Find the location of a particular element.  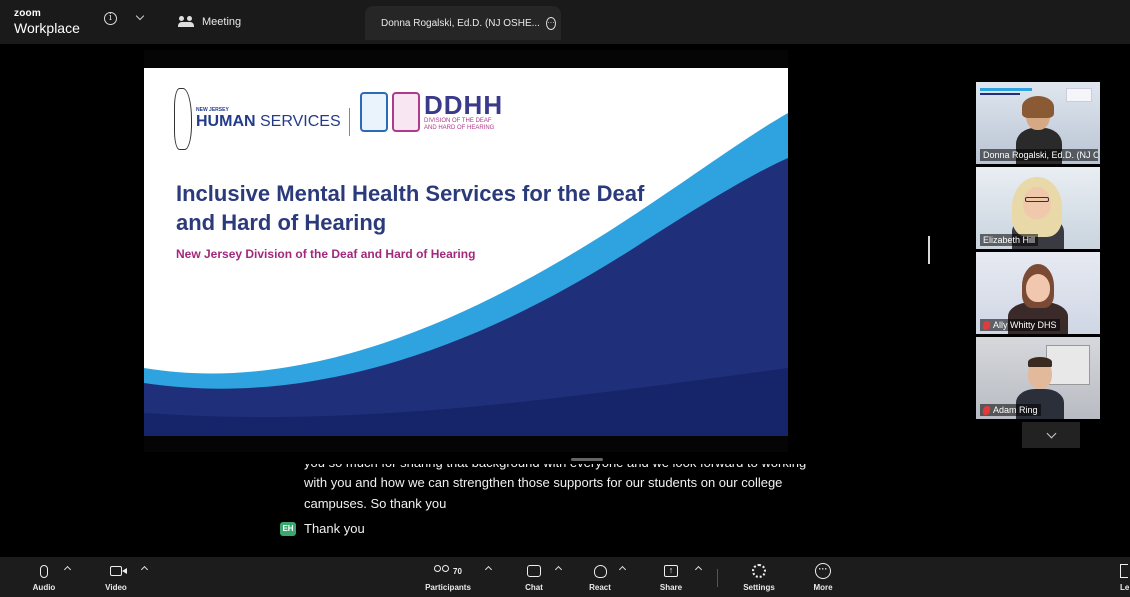

chat-options-caret is located at coordinates (558, 569).